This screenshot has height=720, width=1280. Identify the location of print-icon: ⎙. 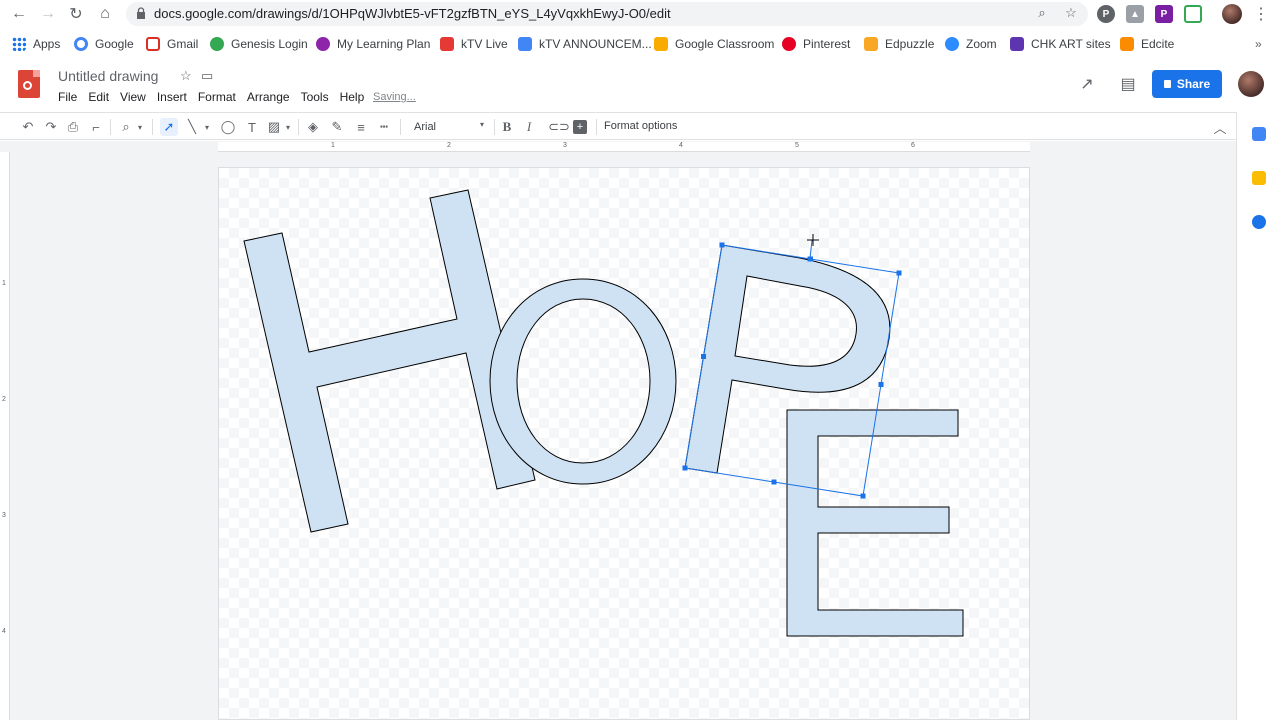
(73, 127).